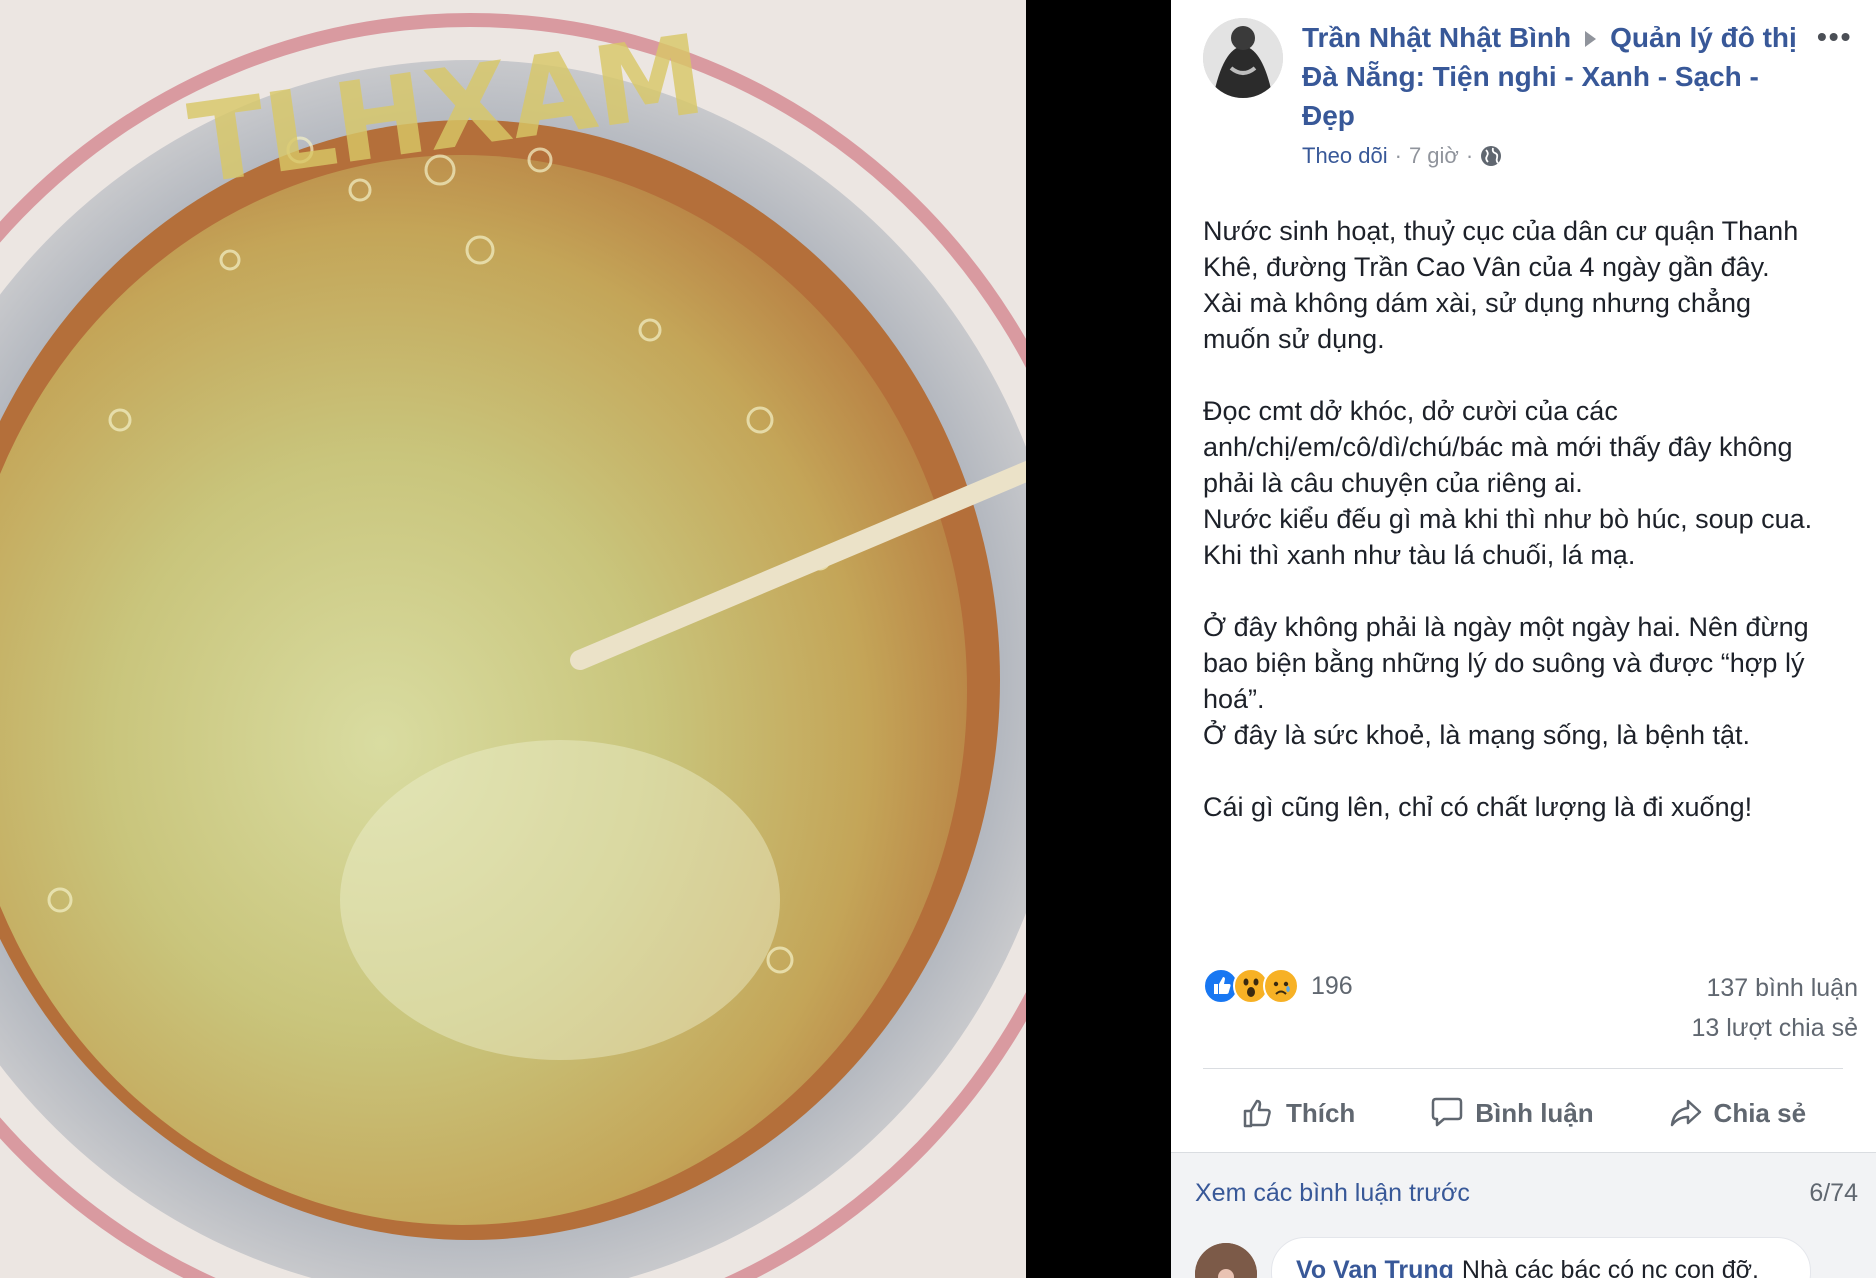 This screenshot has height=1278, width=1876. I want to click on comment-button: Bình luận, so click(1511, 1113).